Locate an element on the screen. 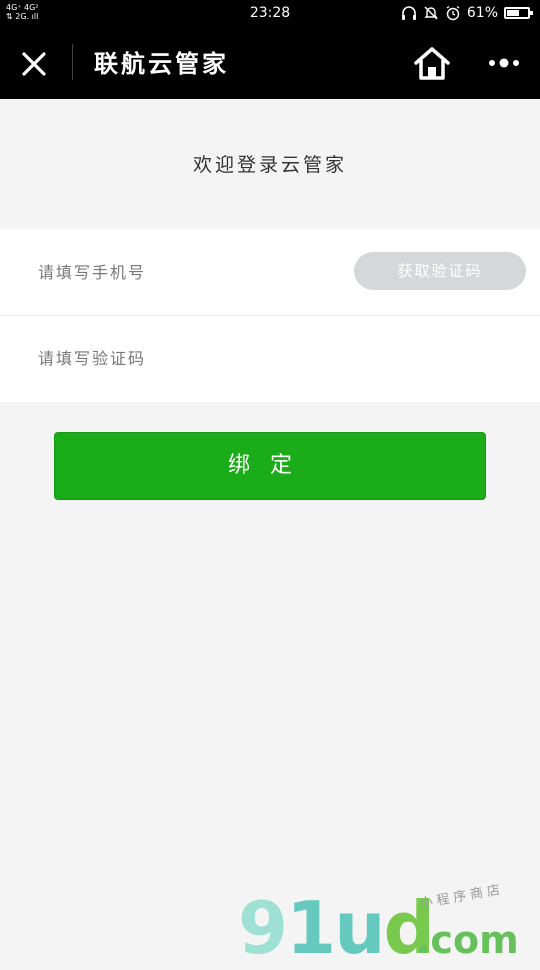  status-icons: 61% is located at coordinates (467, 13).